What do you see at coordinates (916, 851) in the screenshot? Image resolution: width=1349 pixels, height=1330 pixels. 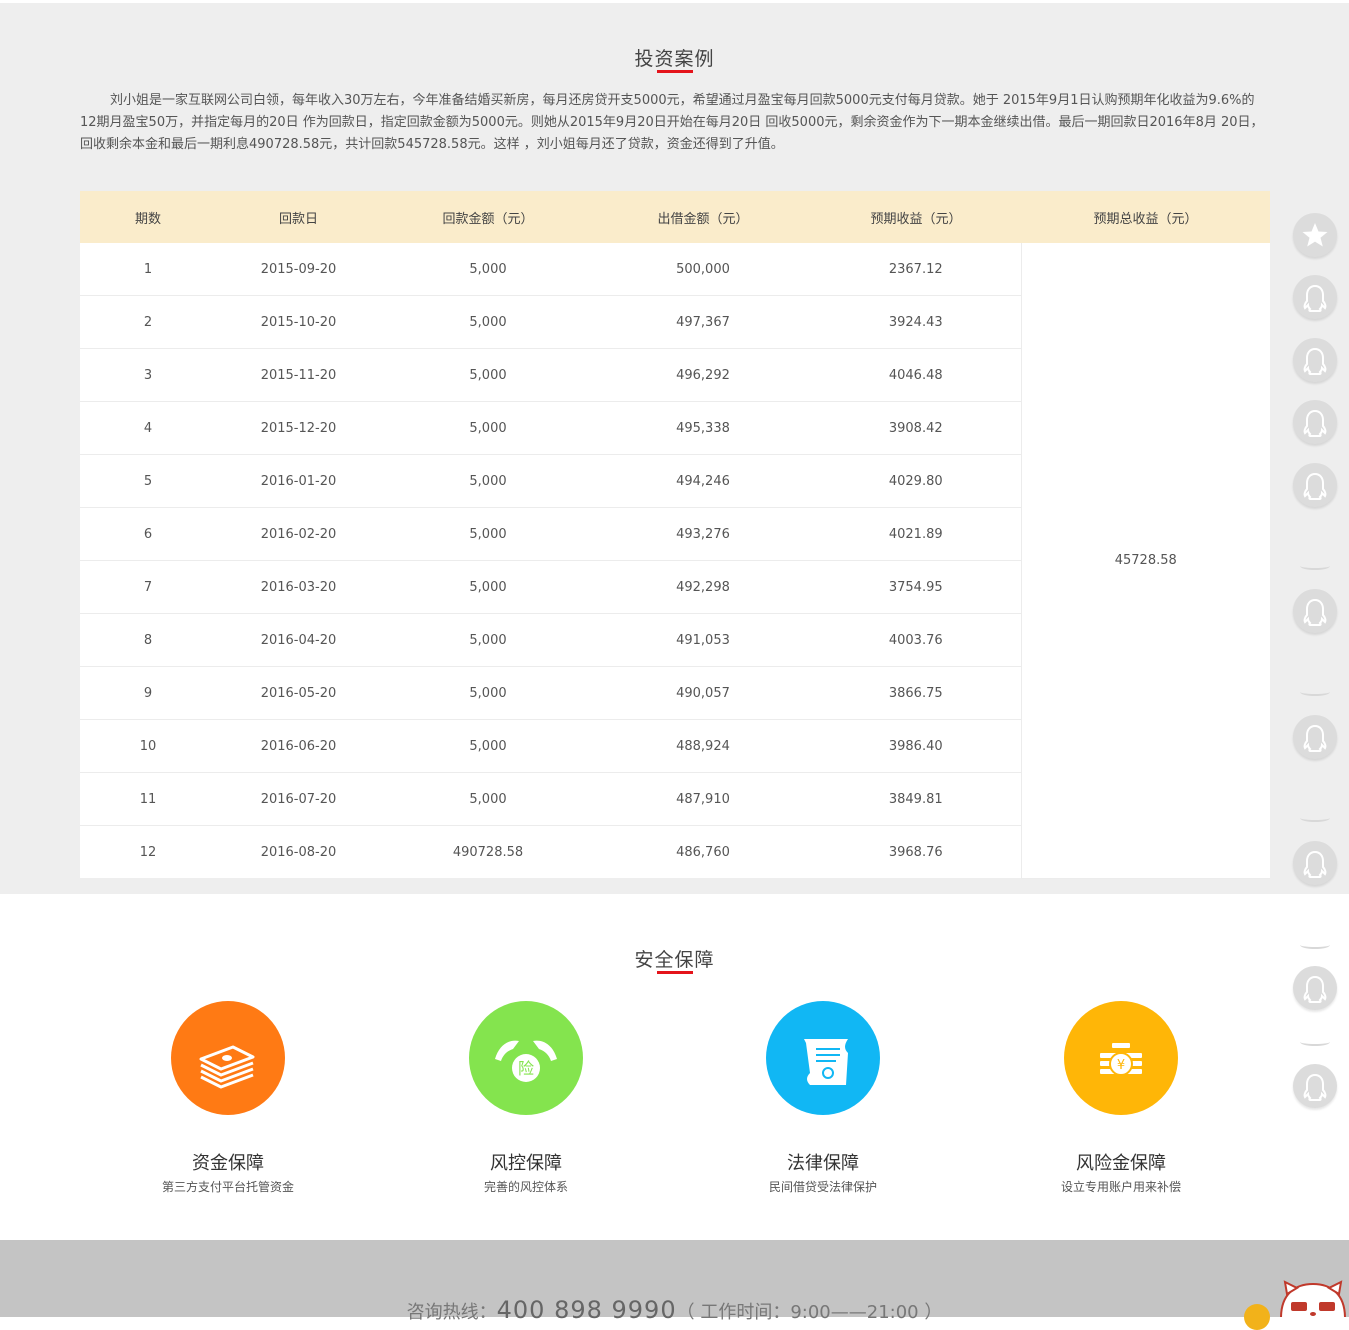 I see `cell-expected-income: 3968.76` at bounding box center [916, 851].